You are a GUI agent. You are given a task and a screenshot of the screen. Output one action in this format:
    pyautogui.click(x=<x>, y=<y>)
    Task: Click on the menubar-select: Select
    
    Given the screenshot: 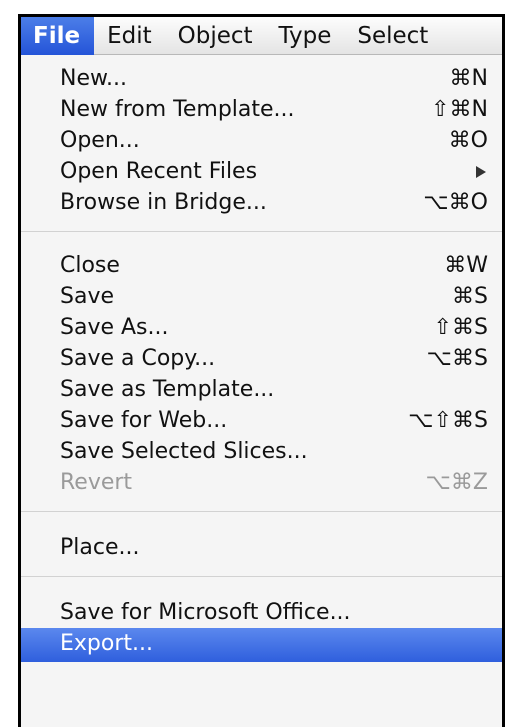 What is the action you would take?
    pyautogui.click(x=392, y=36)
    